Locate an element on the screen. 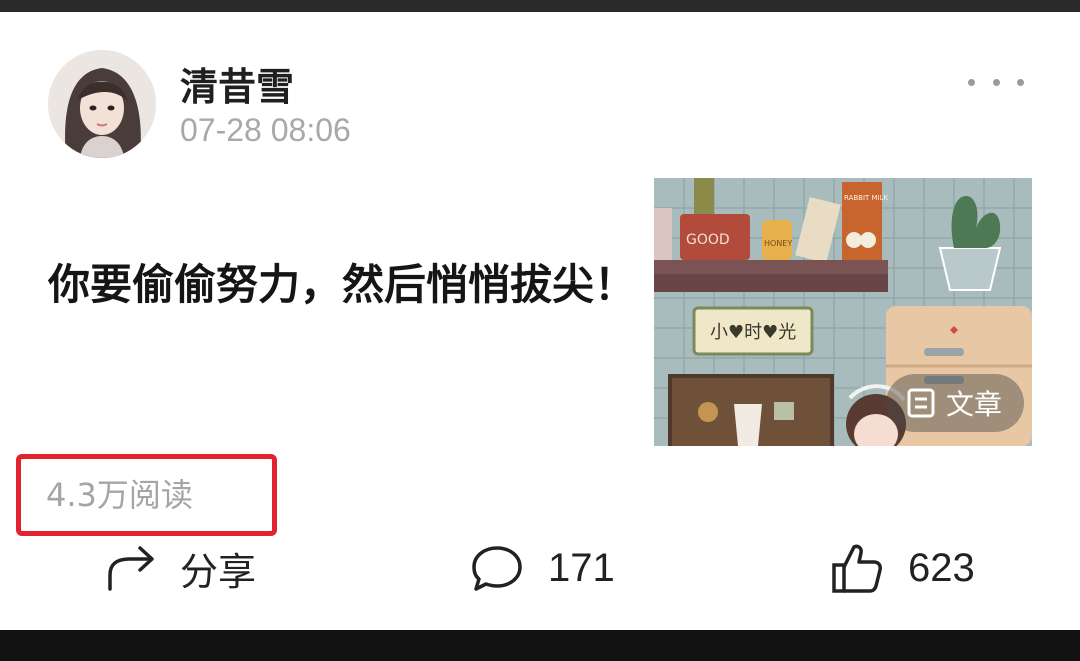  share-arrow-icon is located at coordinates (131, 568).